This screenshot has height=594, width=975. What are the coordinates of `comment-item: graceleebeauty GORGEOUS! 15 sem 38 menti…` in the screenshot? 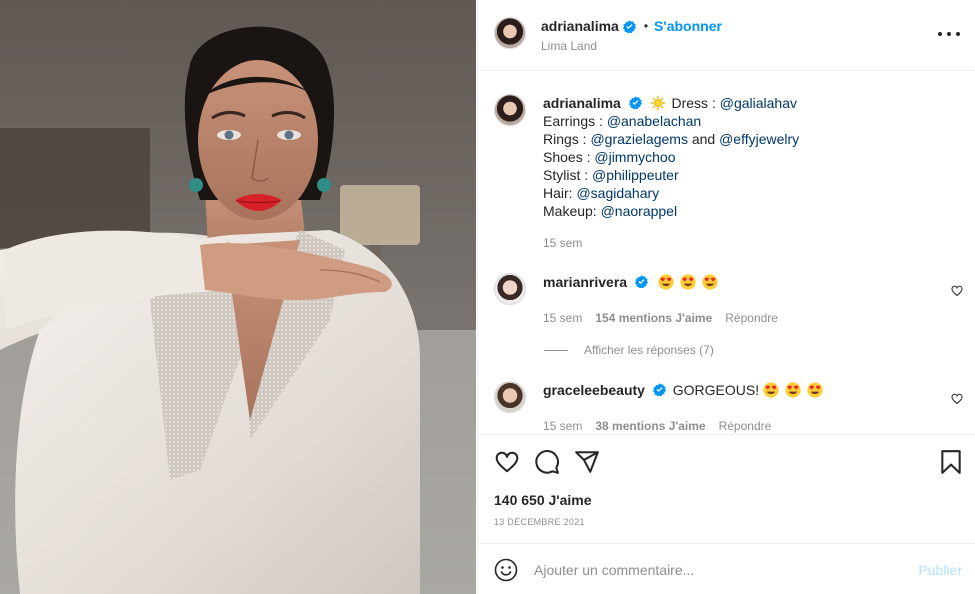 It's located at (731, 407).